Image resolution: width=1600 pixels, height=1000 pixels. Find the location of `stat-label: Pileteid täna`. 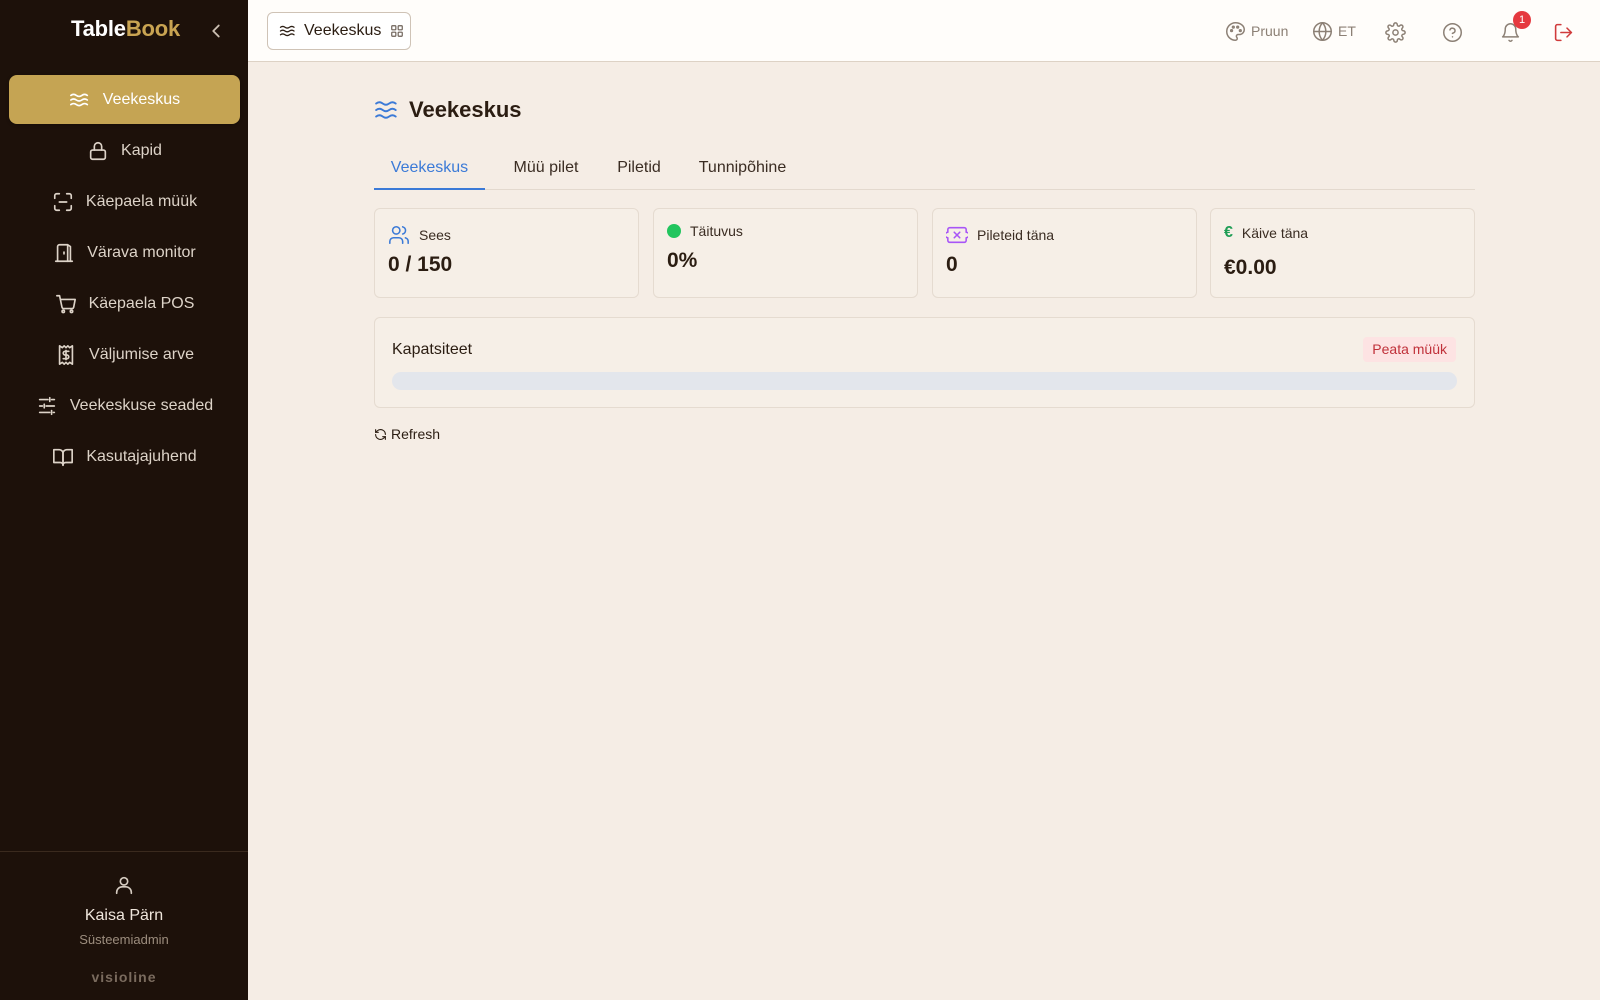

stat-label: Pileteid täna is located at coordinates (1016, 235).